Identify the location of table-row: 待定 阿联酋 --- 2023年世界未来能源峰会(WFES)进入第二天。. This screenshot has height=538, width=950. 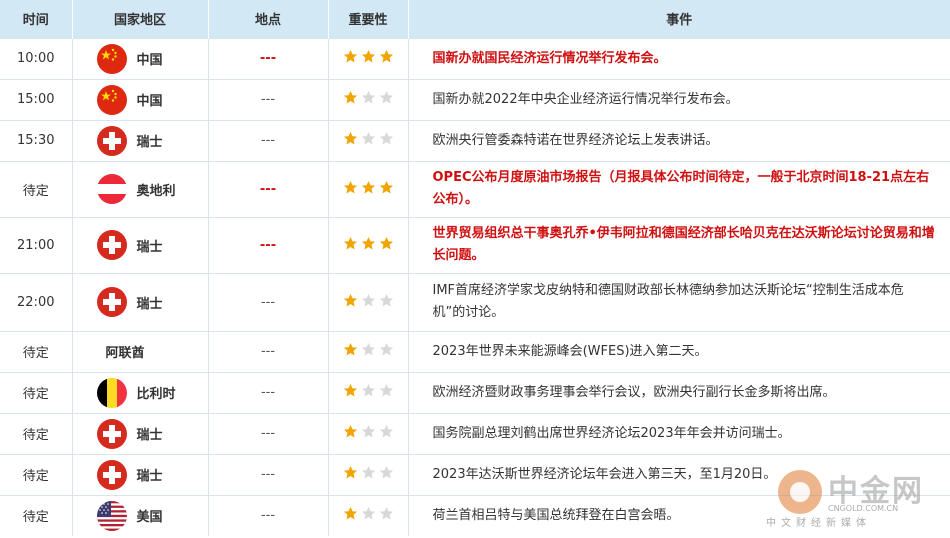
(475, 351).